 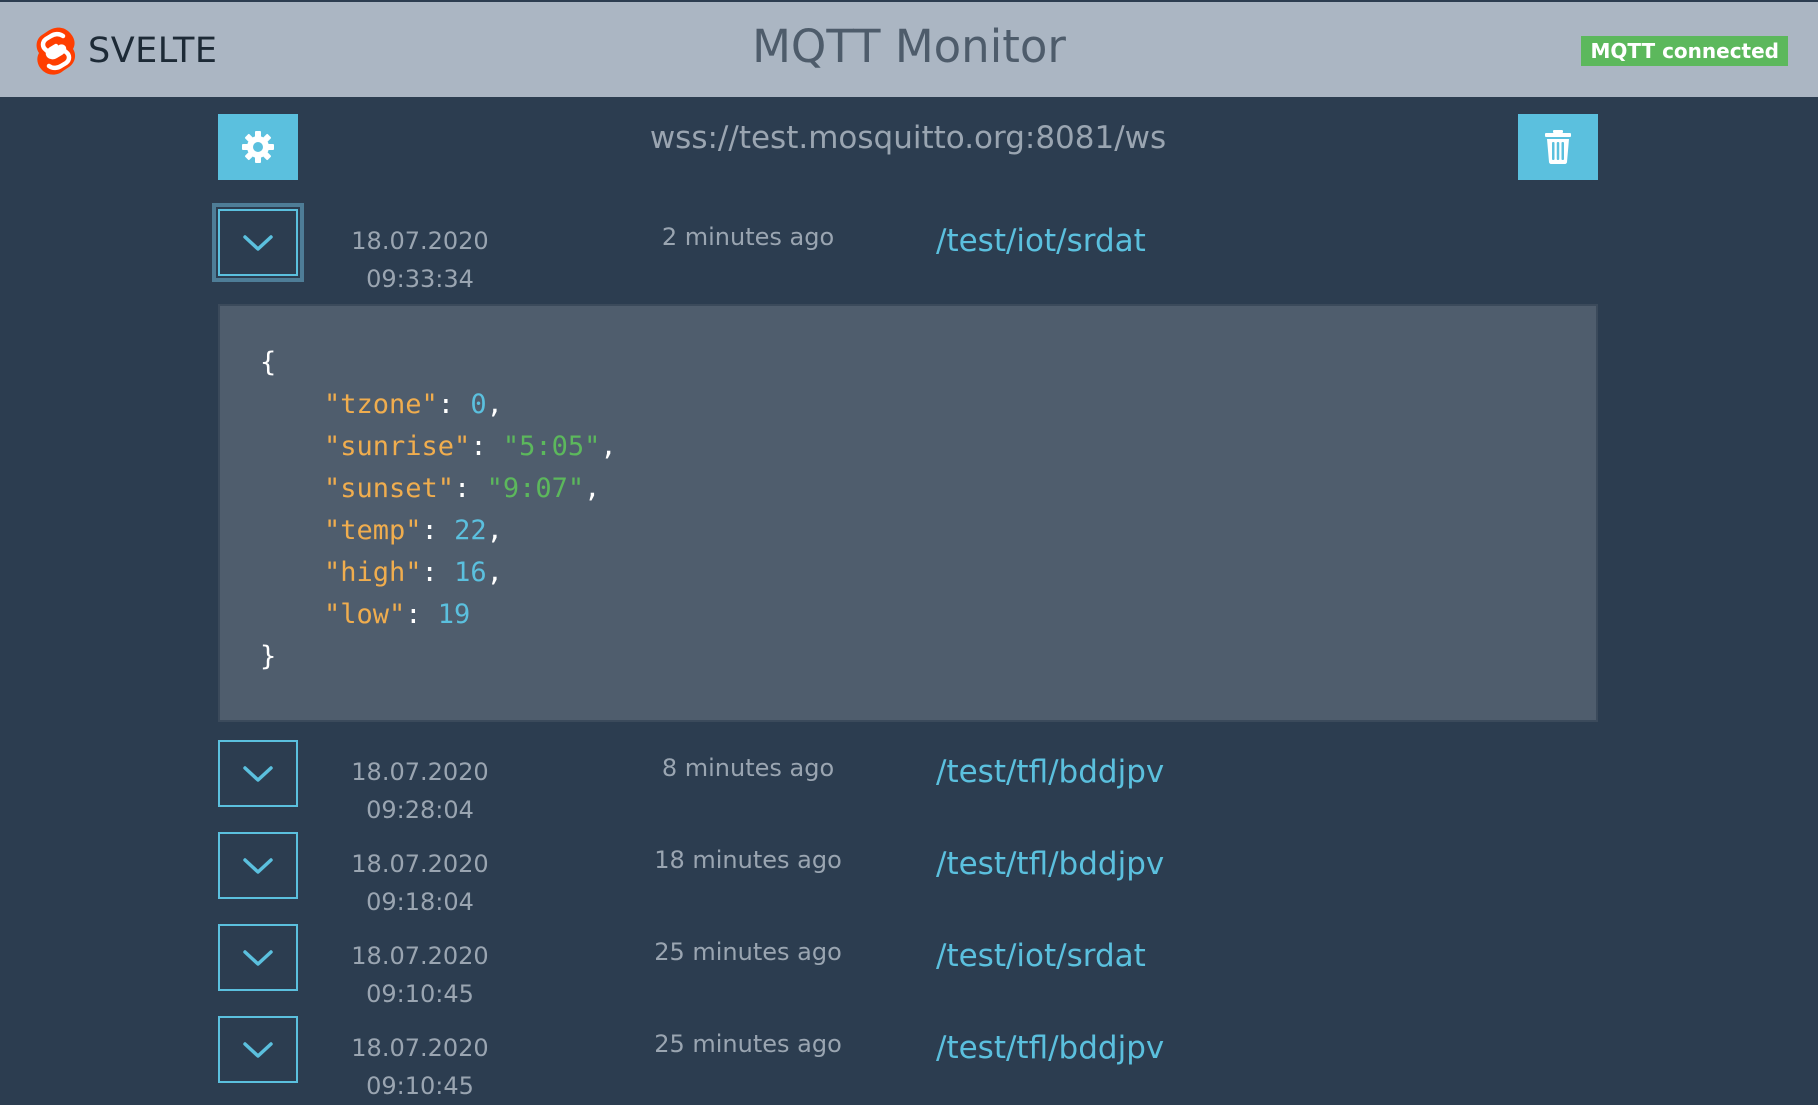 What do you see at coordinates (397, 446) in the screenshot?
I see `json-key: "sunrise"` at bounding box center [397, 446].